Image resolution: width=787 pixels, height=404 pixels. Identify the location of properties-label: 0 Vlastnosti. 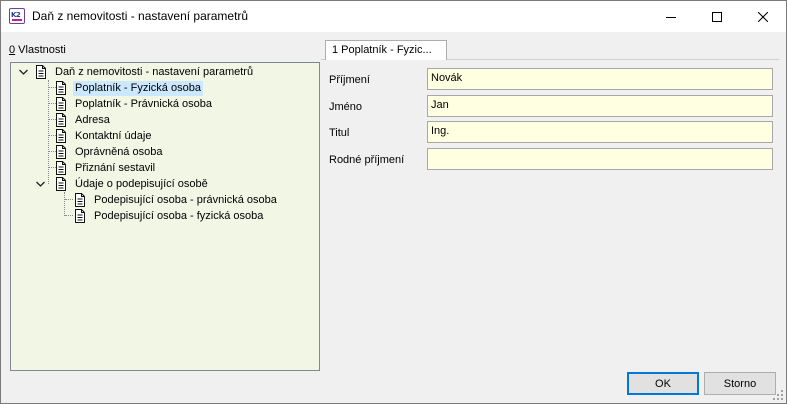
(37, 50).